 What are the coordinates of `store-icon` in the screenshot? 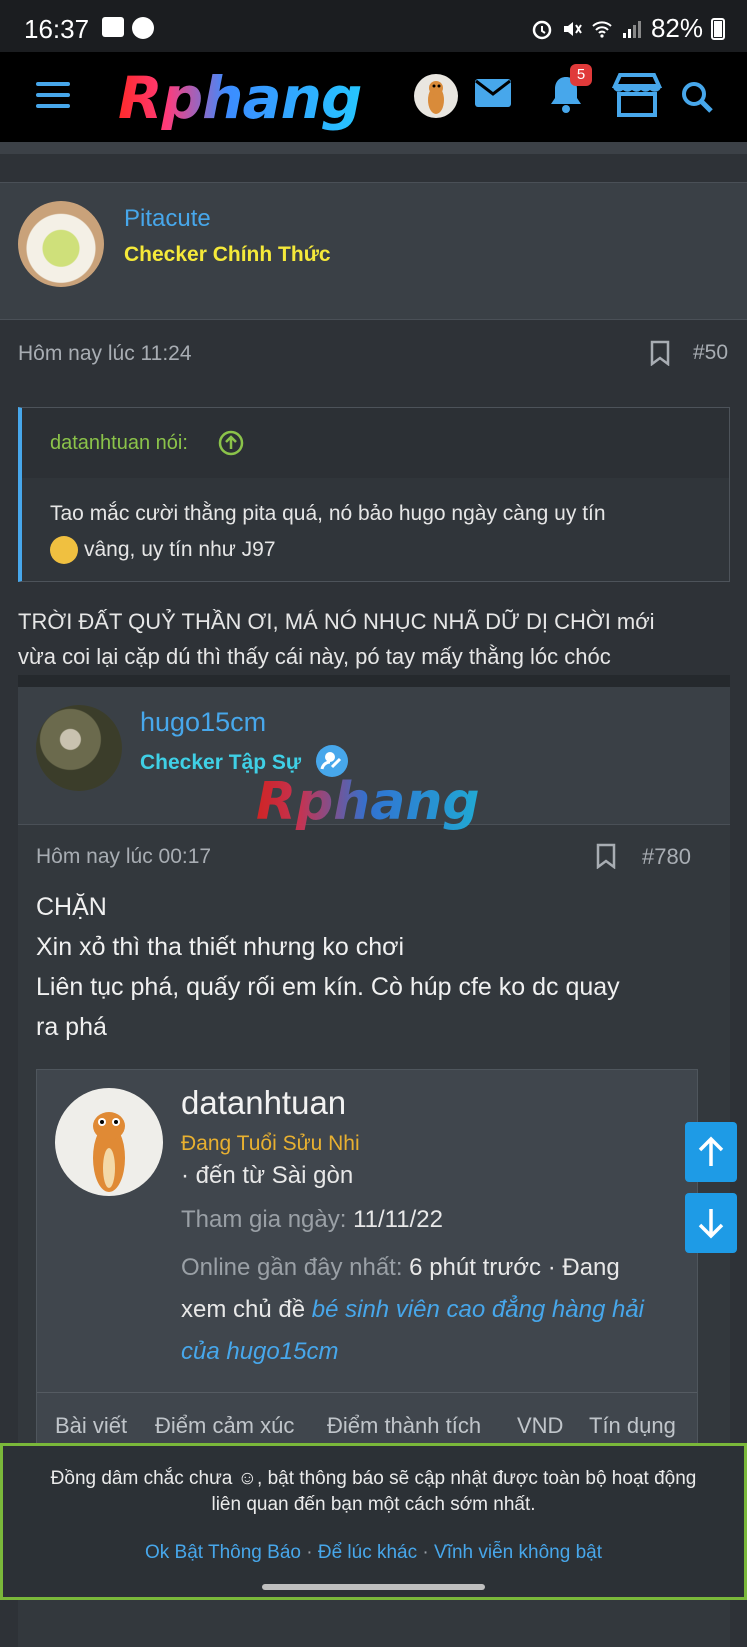 It's located at (637, 95).